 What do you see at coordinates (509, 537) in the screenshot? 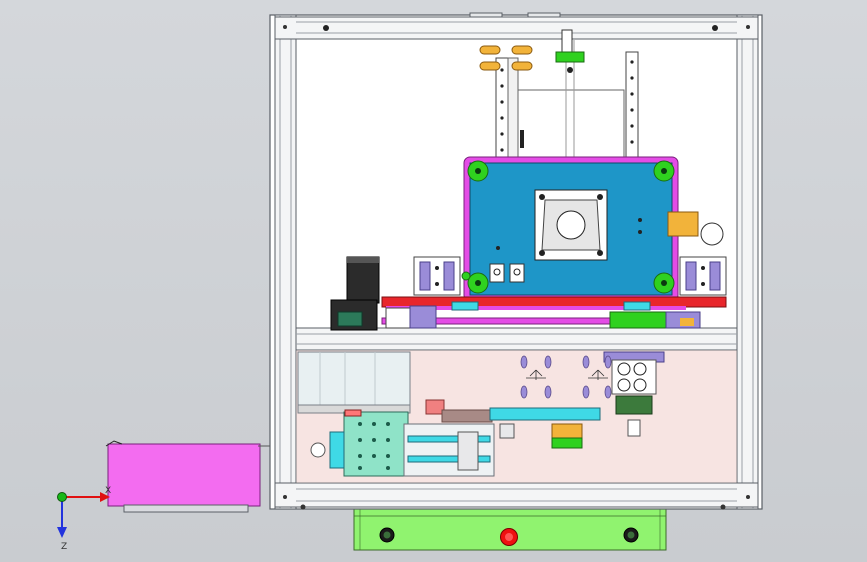
I see `emergency-stop-icon` at bounding box center [509, 537].